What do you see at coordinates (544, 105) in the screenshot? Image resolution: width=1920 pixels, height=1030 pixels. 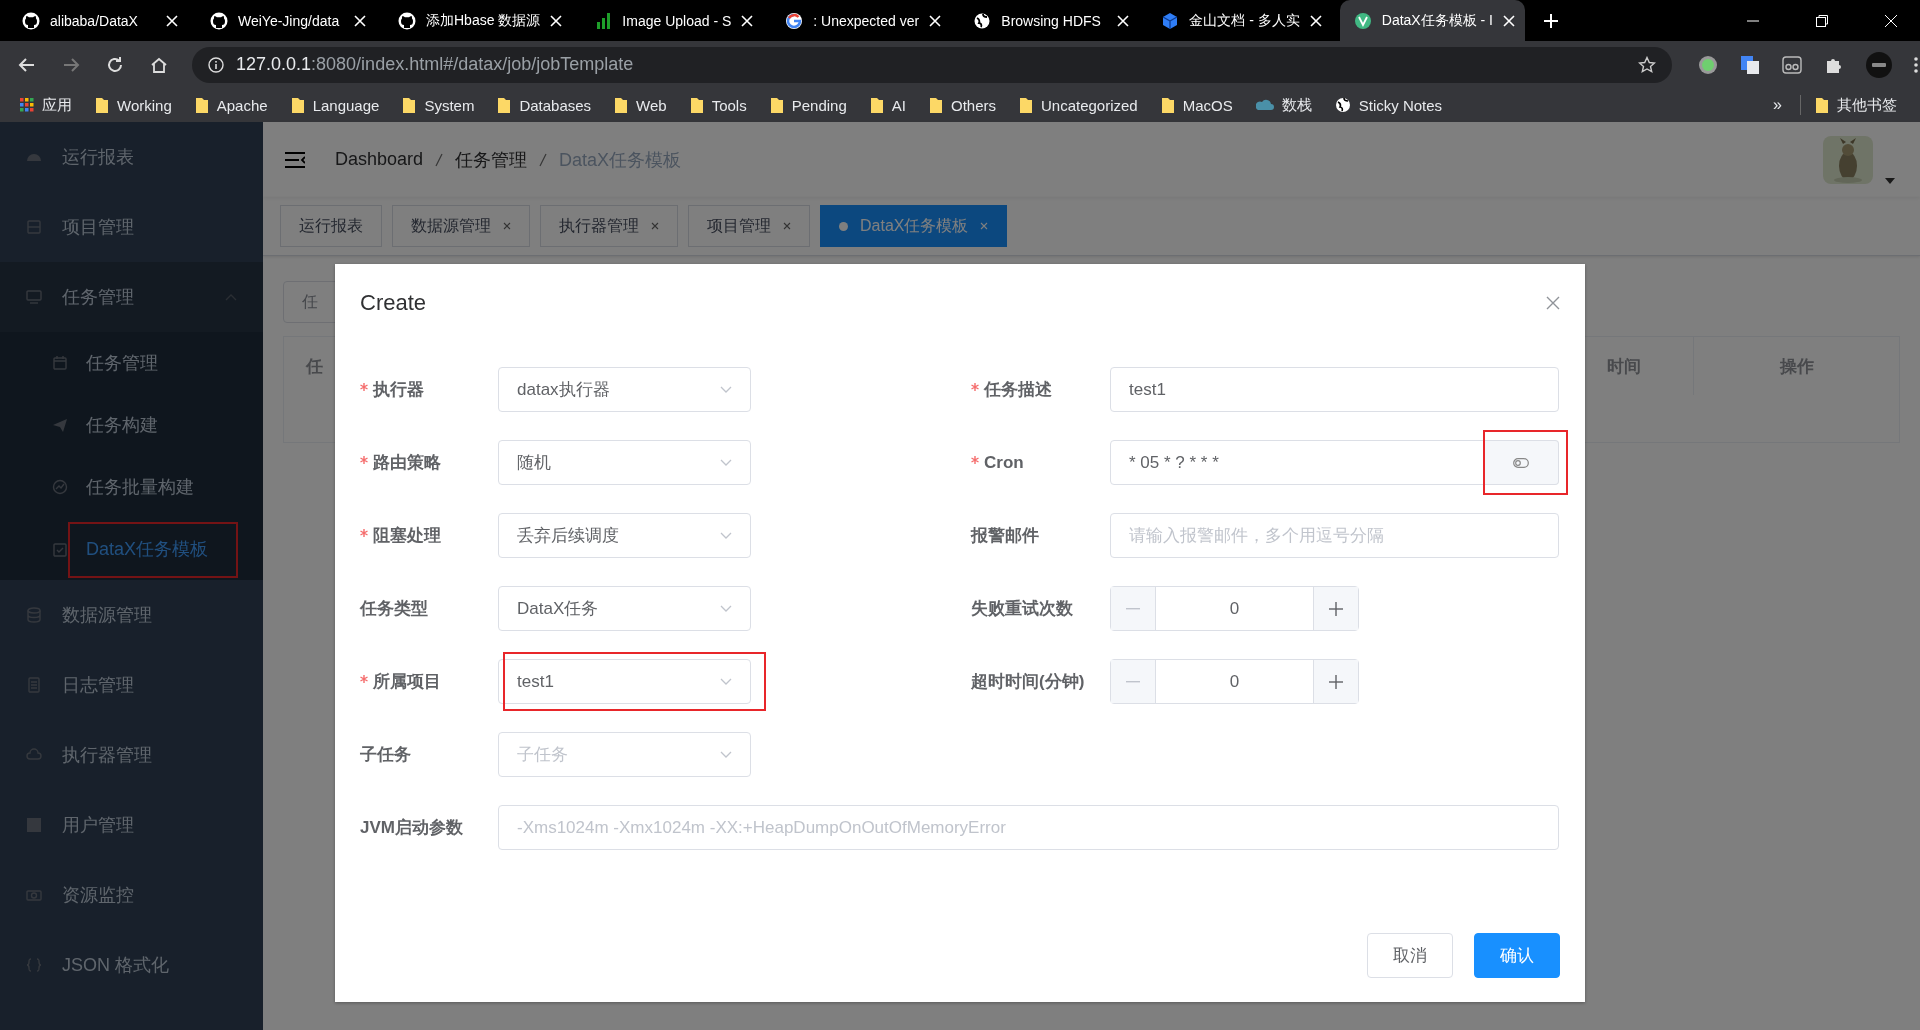 I see `bookmark: Databases` at bounding box center [544, 105].